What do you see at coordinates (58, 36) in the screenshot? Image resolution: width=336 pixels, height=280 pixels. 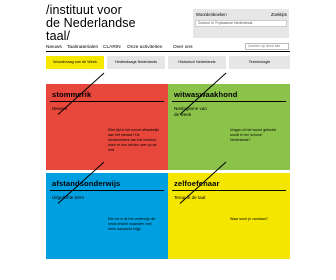 I see `logo-line-3: taal/` at bounding box center [58, 36].